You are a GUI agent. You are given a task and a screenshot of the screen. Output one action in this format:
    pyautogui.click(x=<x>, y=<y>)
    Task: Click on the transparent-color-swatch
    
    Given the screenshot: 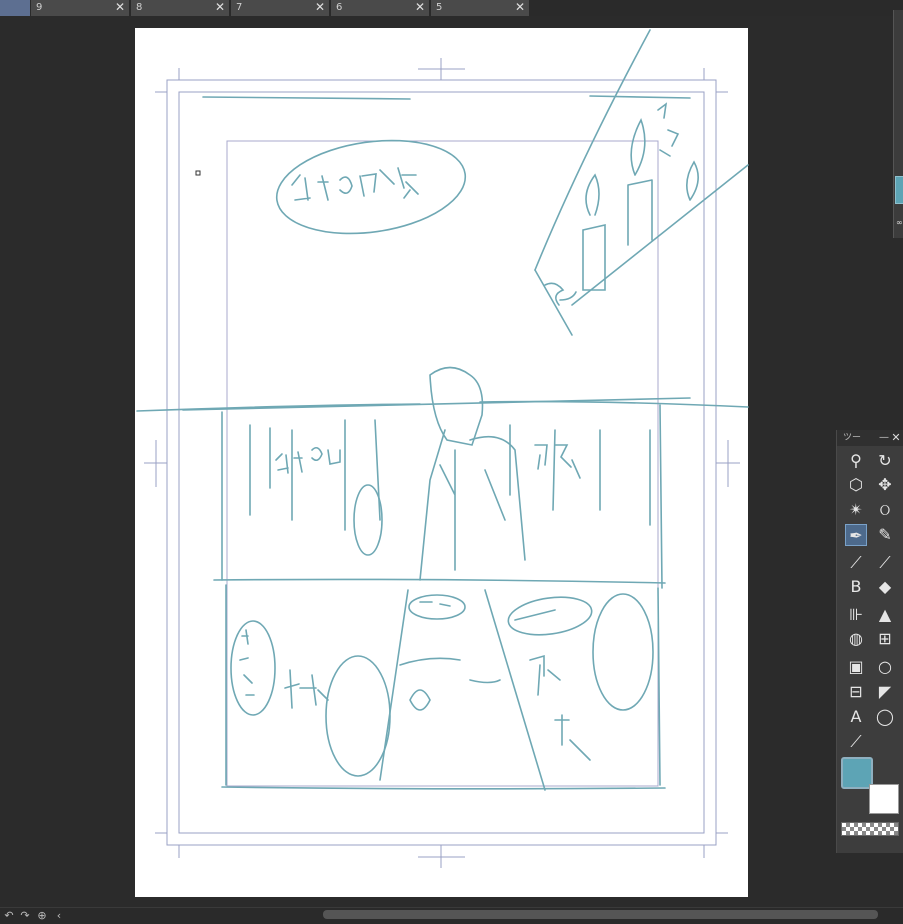 What is the action you would take?
    pyautogui.click(x=870, y=829)
    